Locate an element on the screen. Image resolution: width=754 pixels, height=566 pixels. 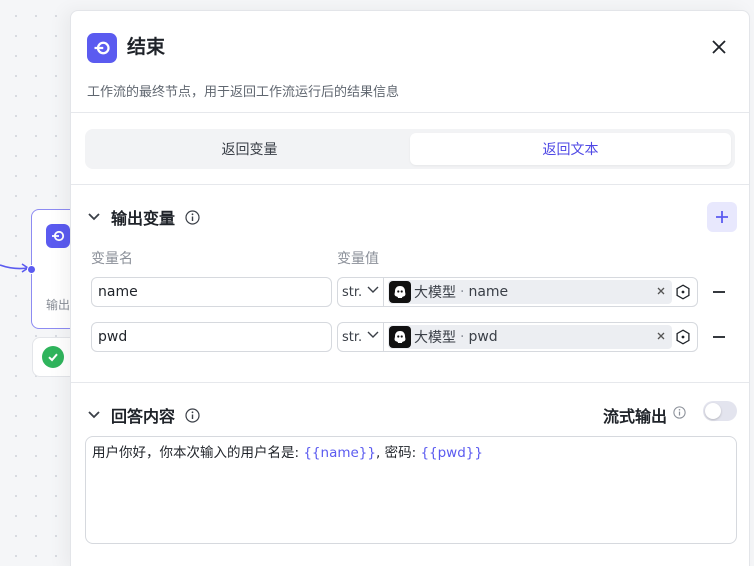
variable-token: {{pwd}} is located at coordinates (451, 453).